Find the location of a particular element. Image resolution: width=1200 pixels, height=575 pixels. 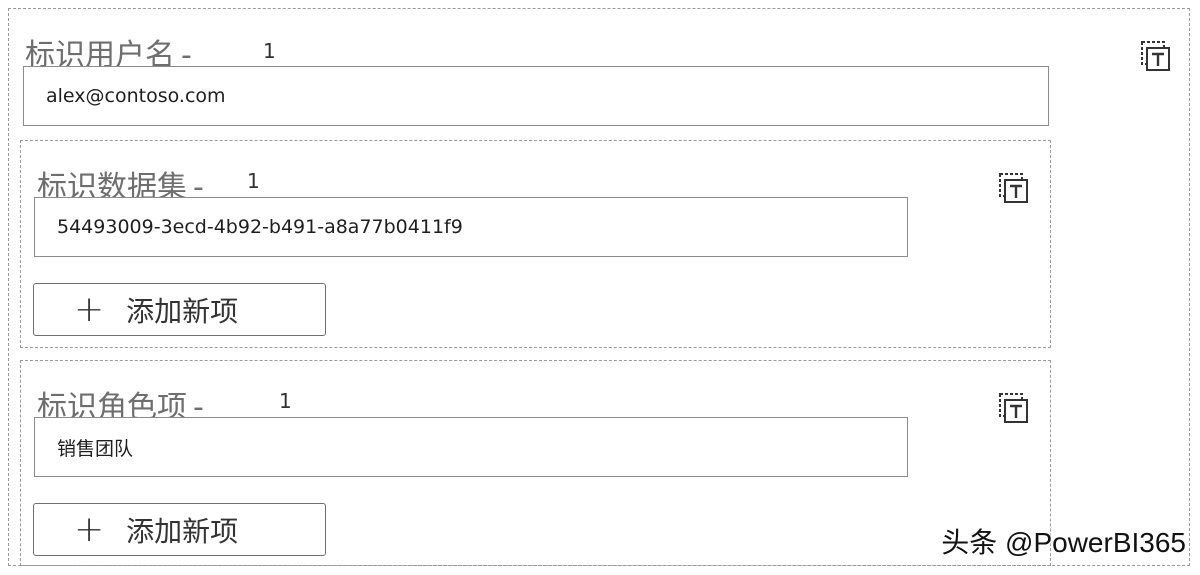

dataset-add-button: + 添加新项 is located at coordinates (179, 309).